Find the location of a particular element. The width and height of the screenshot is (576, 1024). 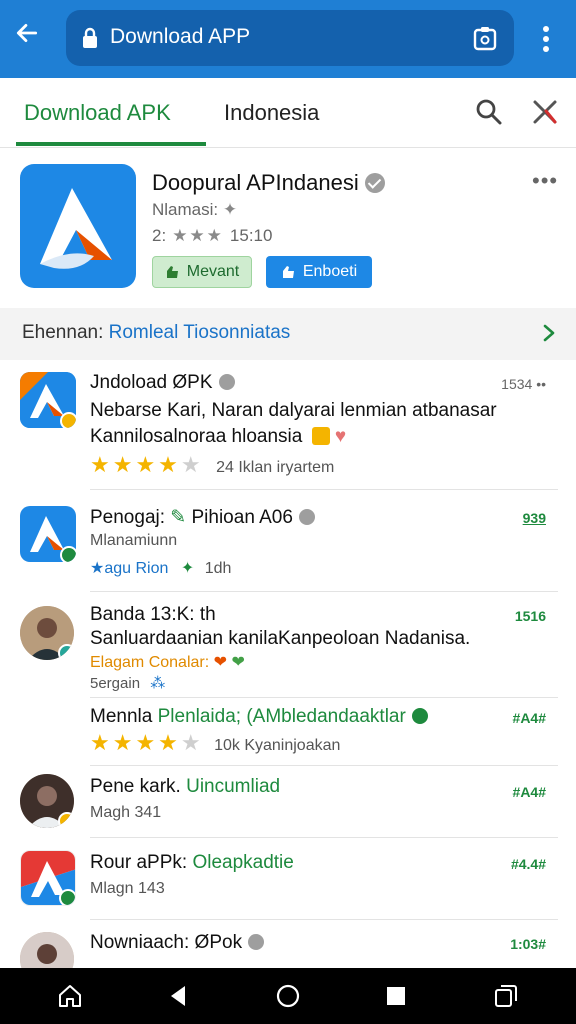

secondary-action-button: Enboeti is located at coordinates (319, 272).